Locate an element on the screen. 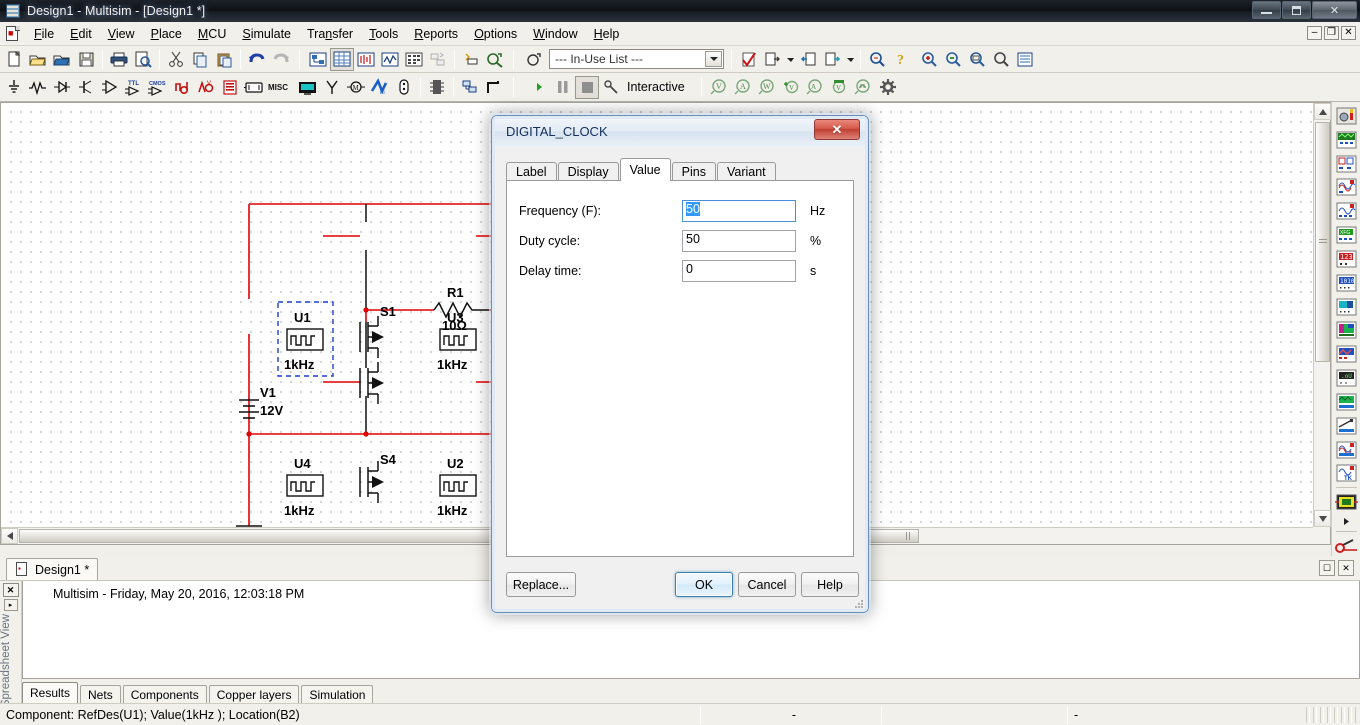  transfer-out-icon is located at coordinates (772, 59).